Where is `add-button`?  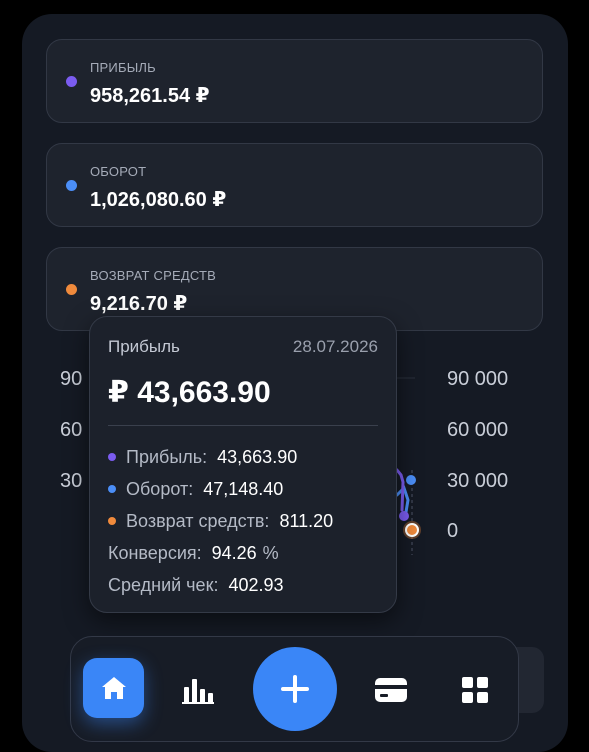
add-button is located at coordinates (295, 689).